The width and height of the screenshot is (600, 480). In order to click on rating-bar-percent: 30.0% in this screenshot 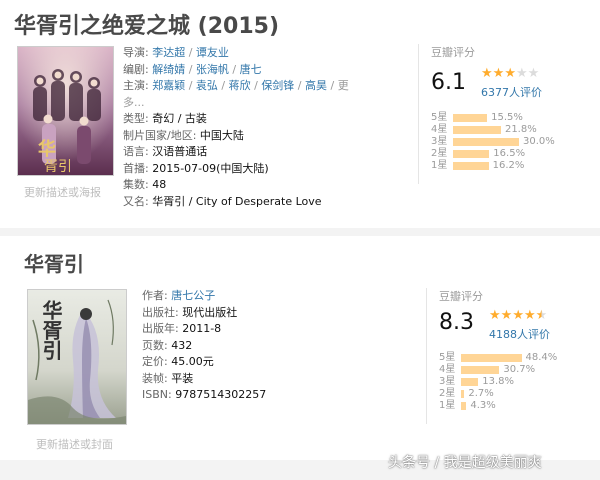, I will do `click(539, 141)`.